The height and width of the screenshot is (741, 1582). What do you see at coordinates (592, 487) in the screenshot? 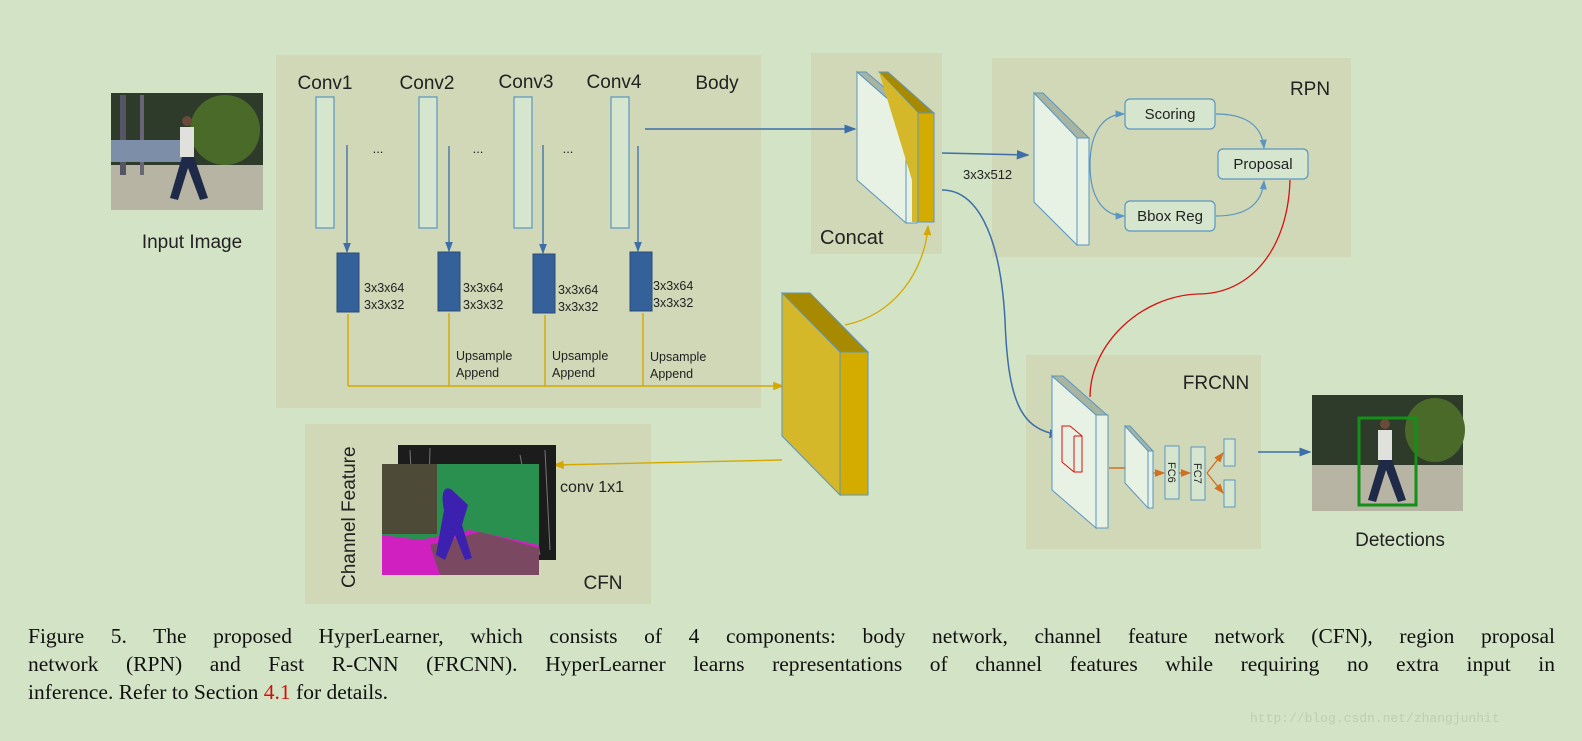
I see `conv-1x1-label: conv 1x1` at bounding box center [592, 487].